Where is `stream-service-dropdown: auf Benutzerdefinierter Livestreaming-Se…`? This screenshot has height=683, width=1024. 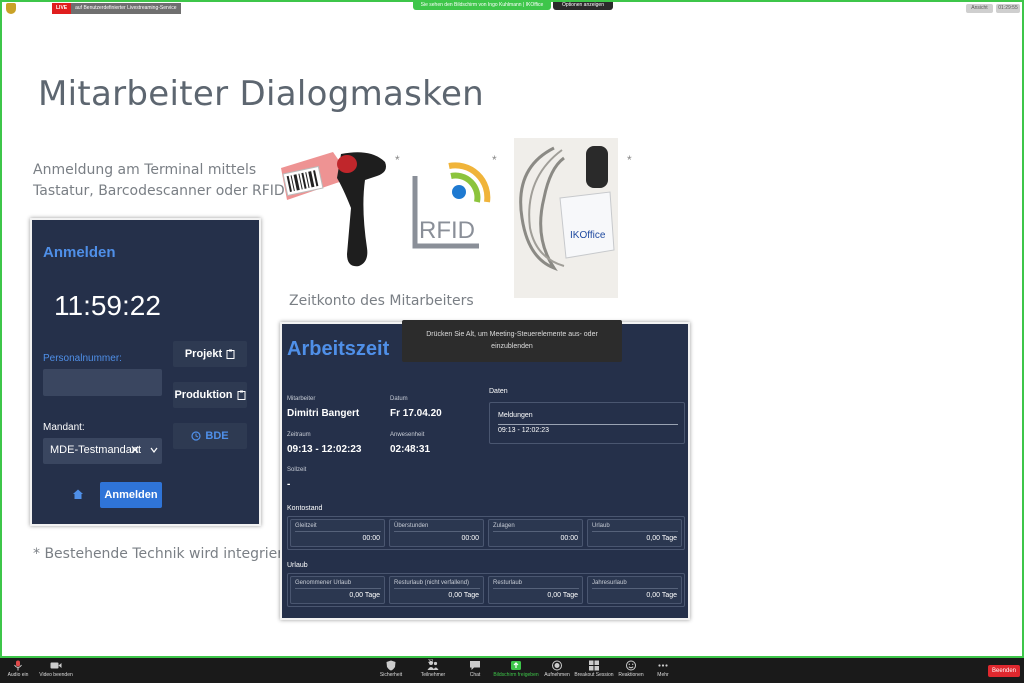 stream-service-dropdown: auf Benutzerdefinierter Livestreaming-Se… is located at coordinates (126, 8).